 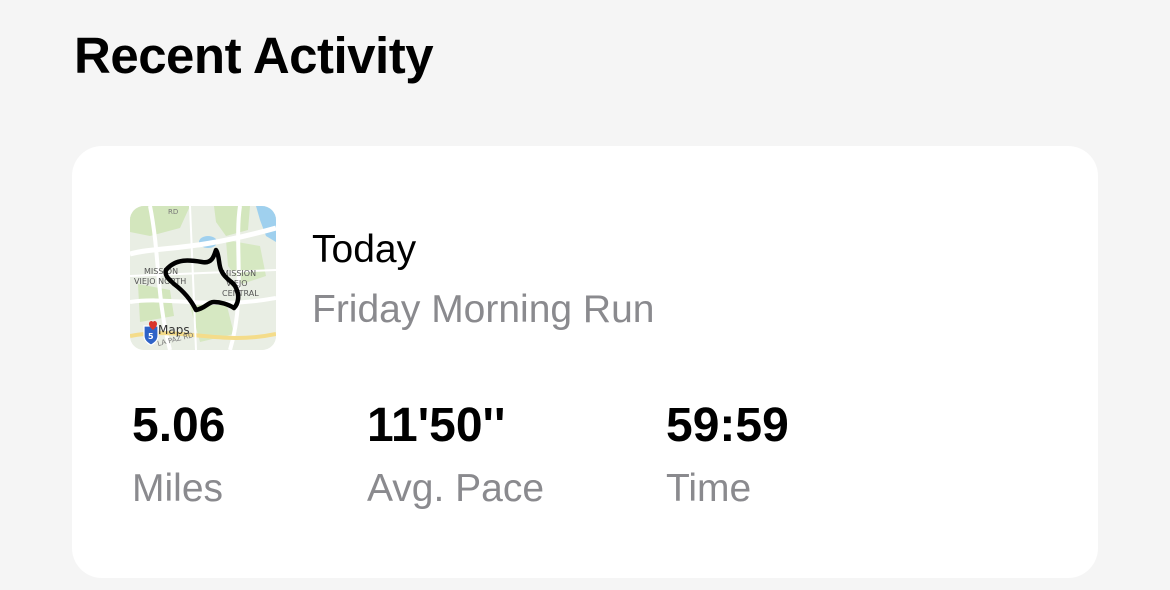 What do you see at coordinates (483, 309) in the screenshot?
I see `activity-name: Friday Morning Run` at bounding box center [483, 309].